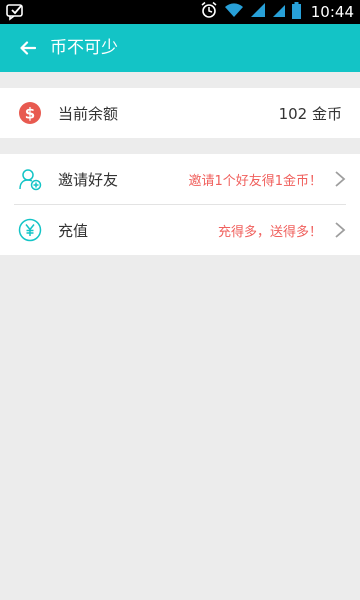 This screenshot has width=360, height=600. I want to click on app-toolbar: 币不可少, so click(180, 48).